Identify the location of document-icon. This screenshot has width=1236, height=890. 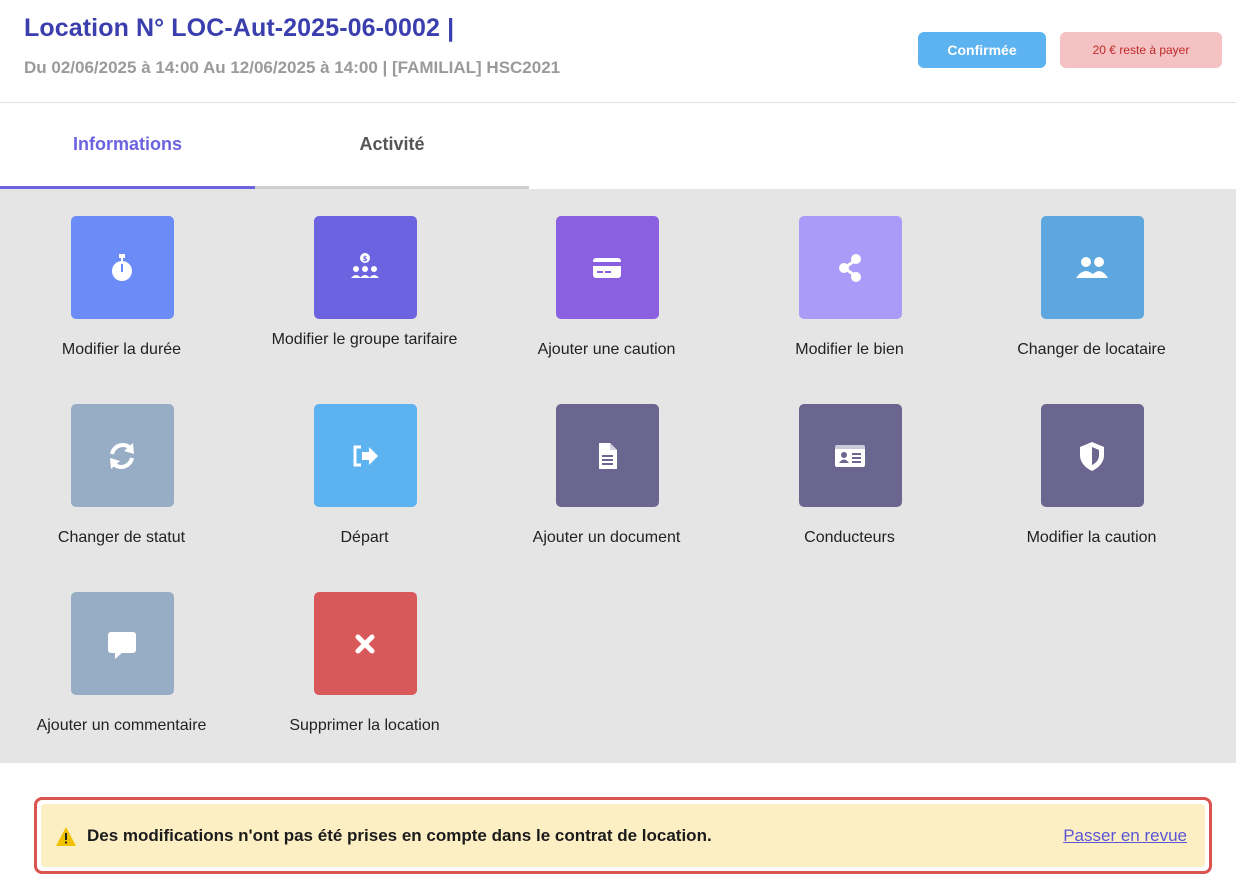
(607, 455).